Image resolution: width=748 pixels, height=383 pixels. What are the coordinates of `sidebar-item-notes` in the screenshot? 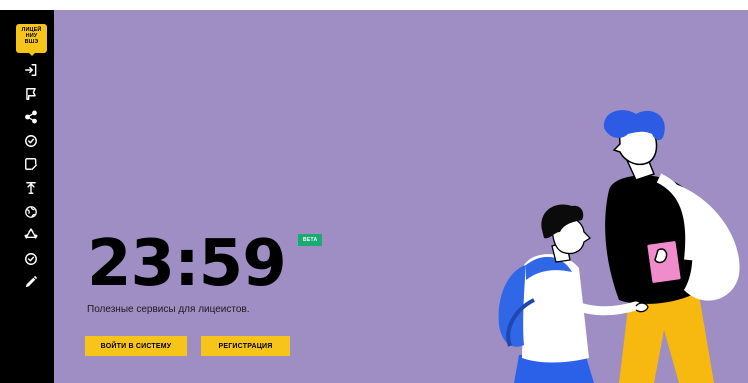 It's located at (31, 164).